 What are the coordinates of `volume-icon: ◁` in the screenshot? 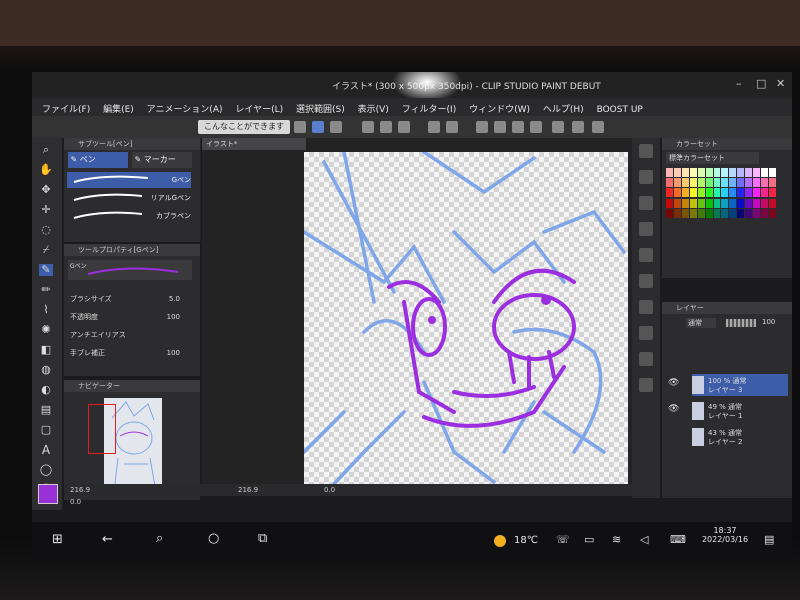 It's located at (644, 539).